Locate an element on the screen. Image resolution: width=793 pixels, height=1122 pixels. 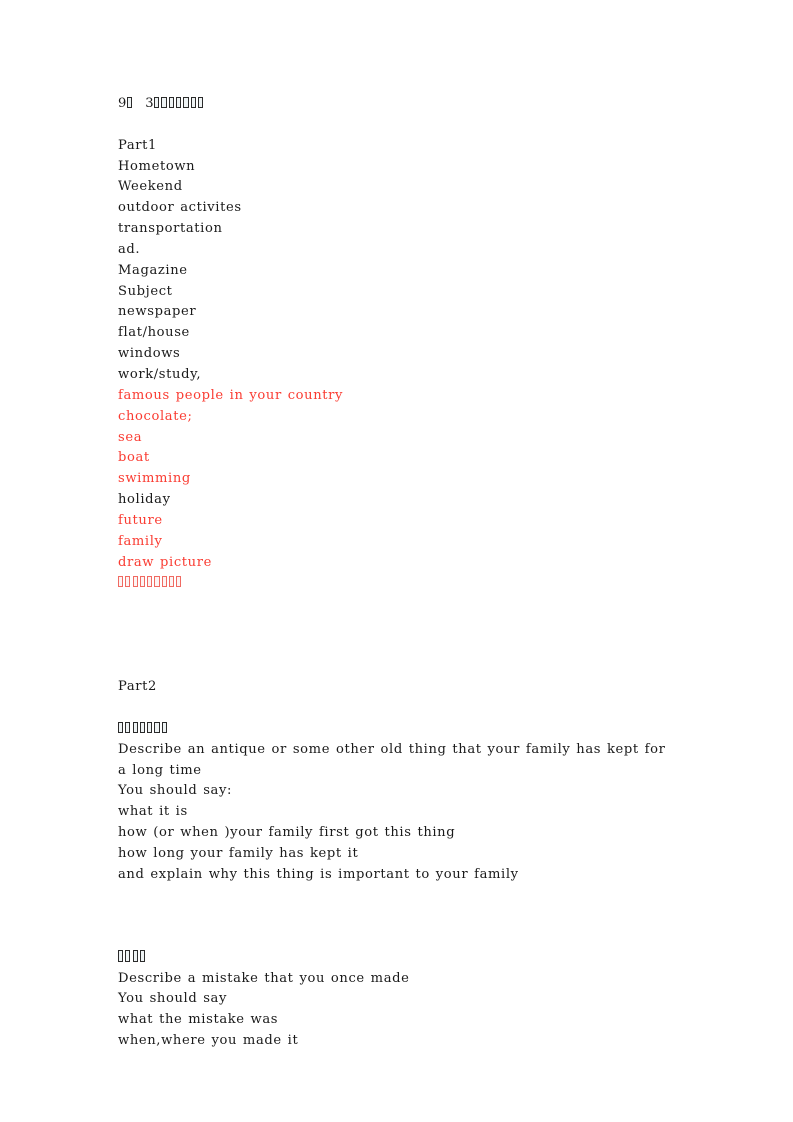
spacer-between-topics is located at coordinates (397, 917).